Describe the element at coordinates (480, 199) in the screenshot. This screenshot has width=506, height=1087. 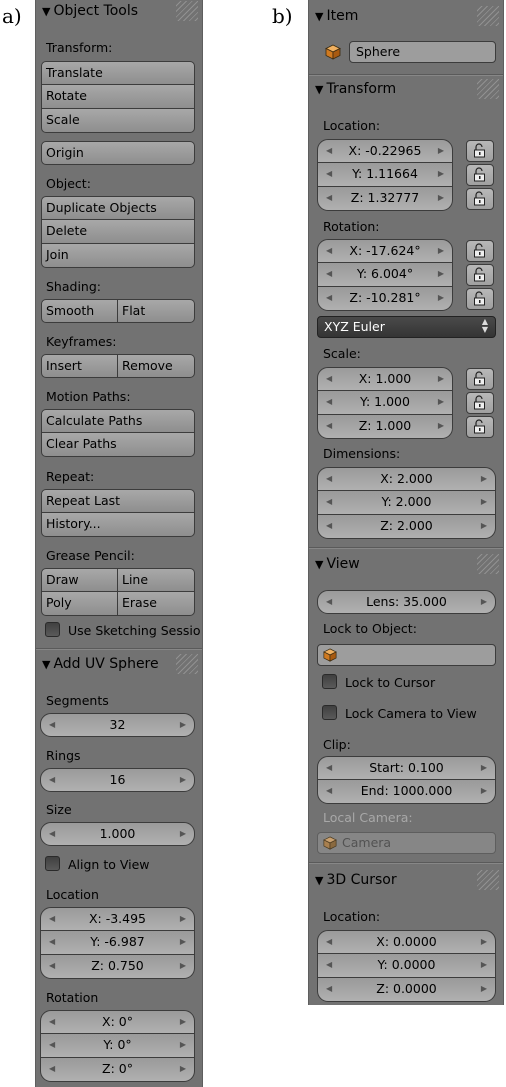
I see `lock-location-z-toggle` at that location.